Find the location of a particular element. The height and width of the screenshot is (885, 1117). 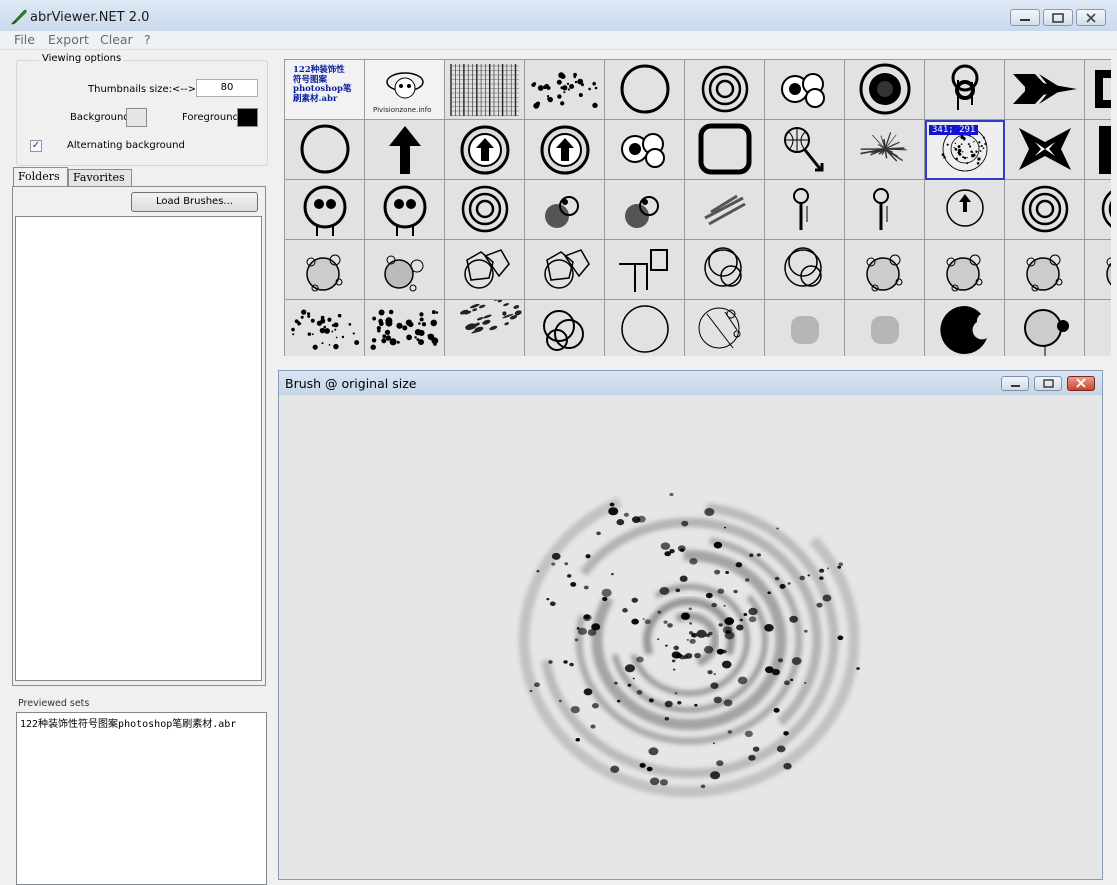

brush-window-minimize-button is located at coordinates (1015, 383).